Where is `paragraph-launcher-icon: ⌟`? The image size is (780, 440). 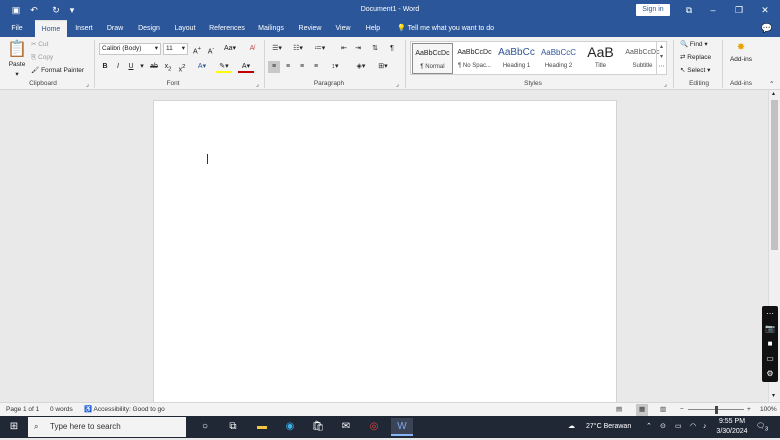 paragraph-launcher-icon: ⌟ is located at coordinates (397, 85).